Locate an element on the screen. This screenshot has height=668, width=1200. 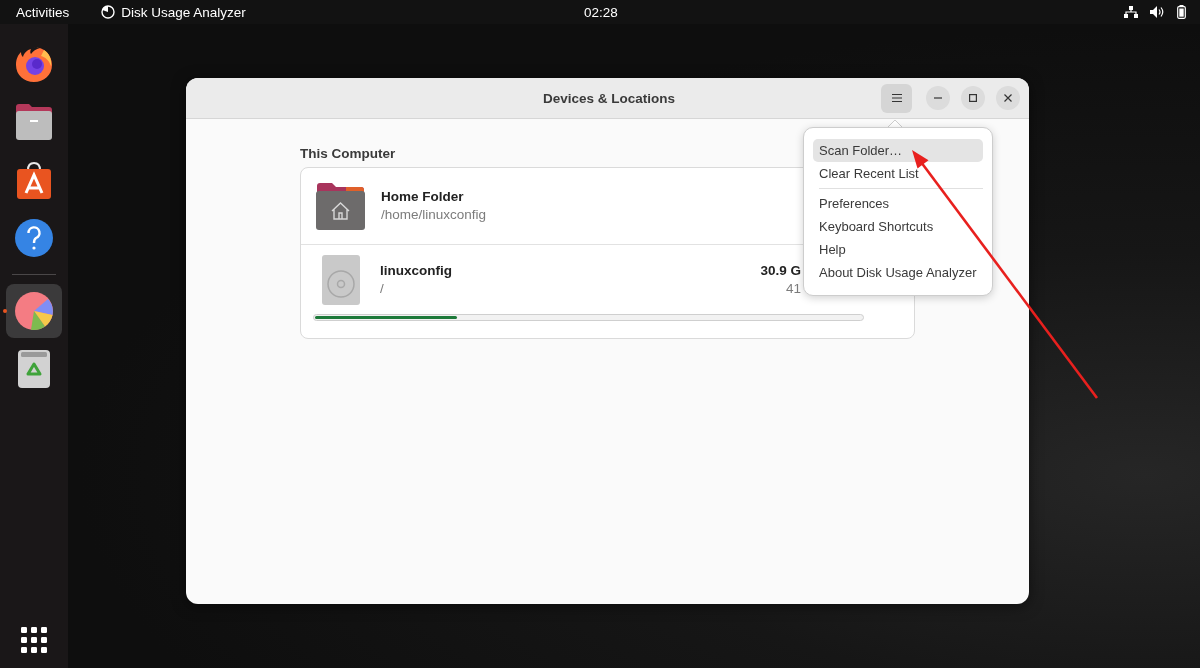
maximize-button is located at coordinates (973, 98).